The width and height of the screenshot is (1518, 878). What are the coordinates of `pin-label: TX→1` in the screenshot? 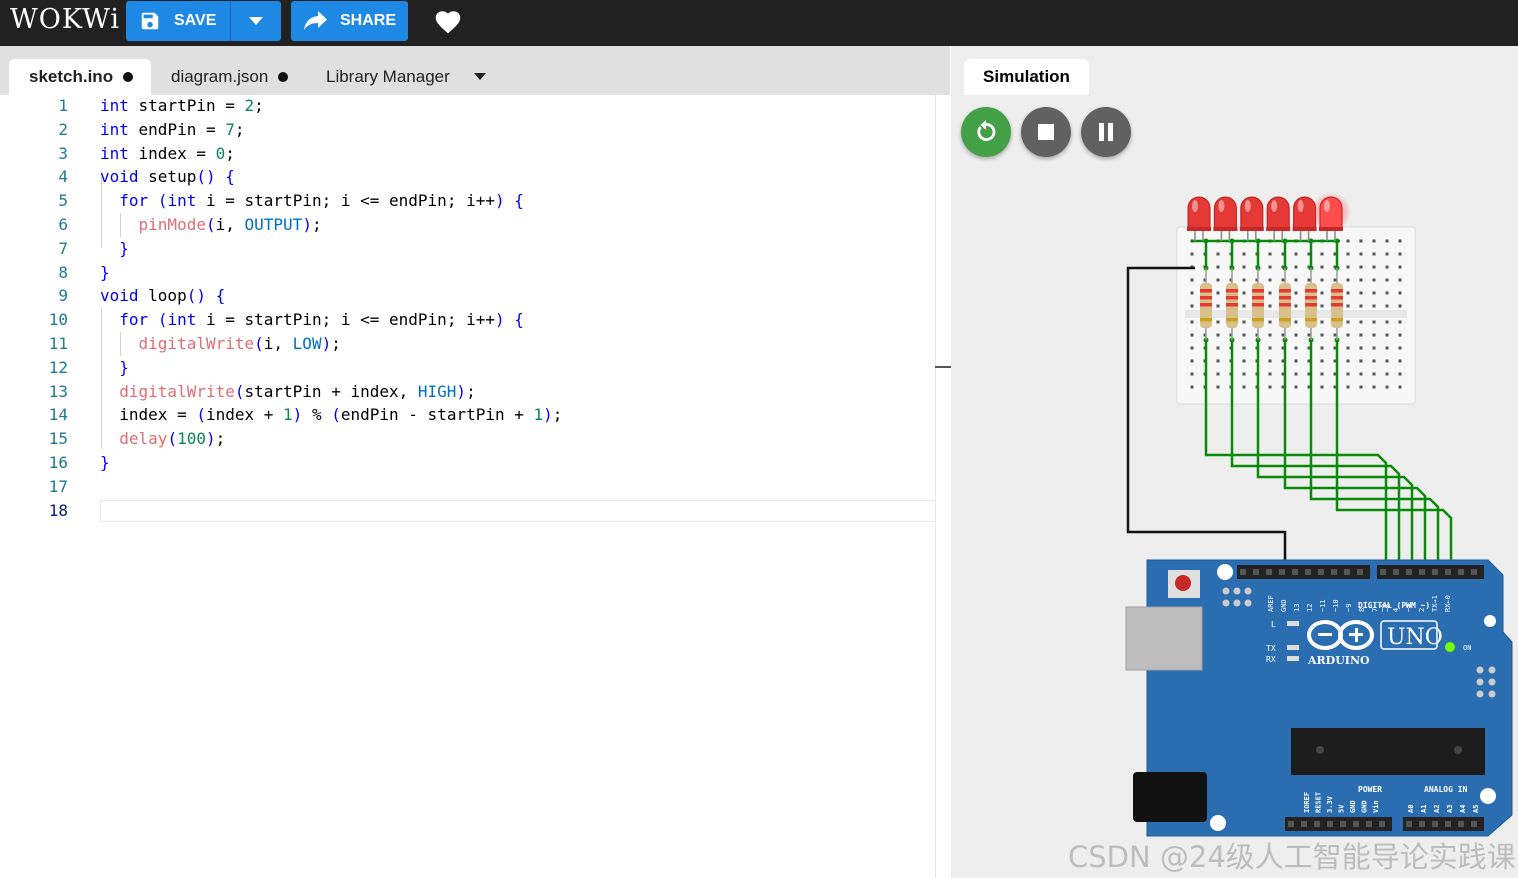 It's located at (1435, 603).